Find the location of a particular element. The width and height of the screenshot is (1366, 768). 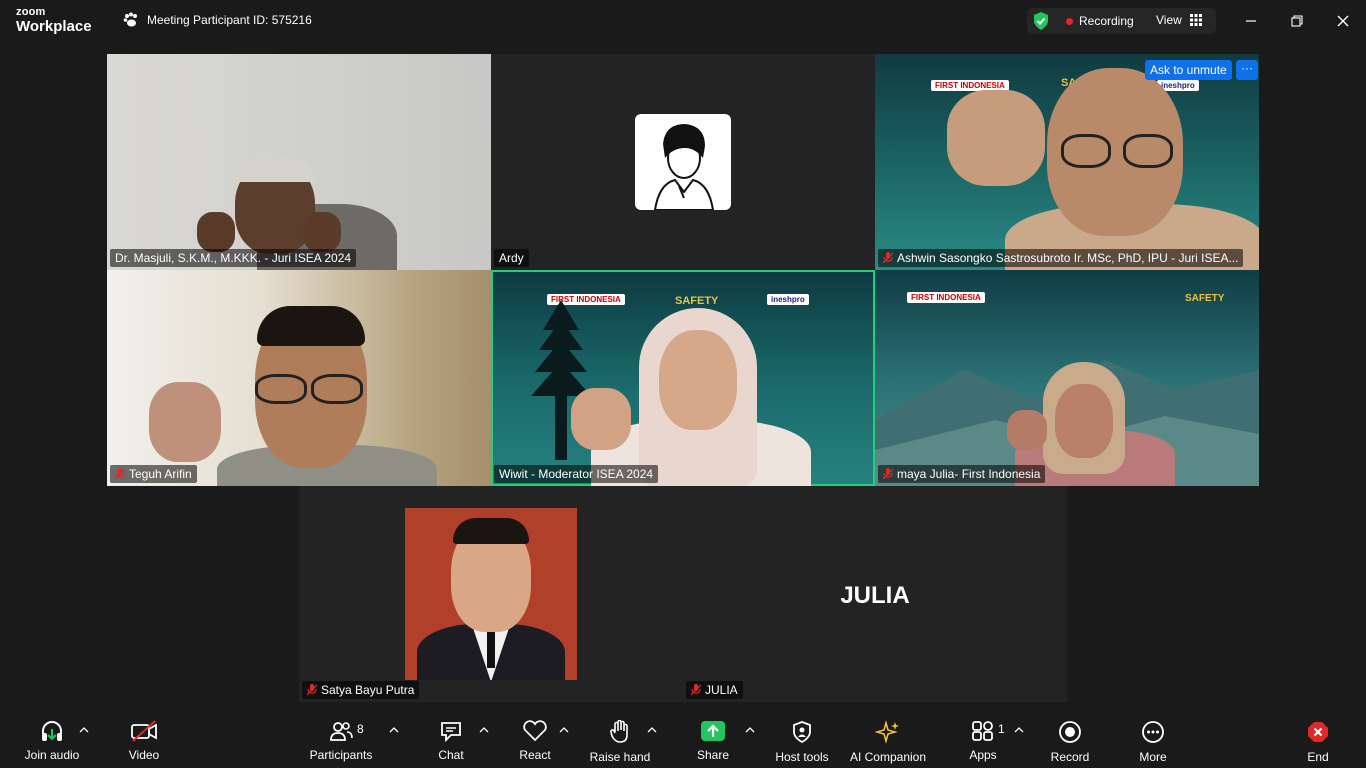

participant-name-tag: maya Julia- First Indonesia is located at coordinates (962, 474).